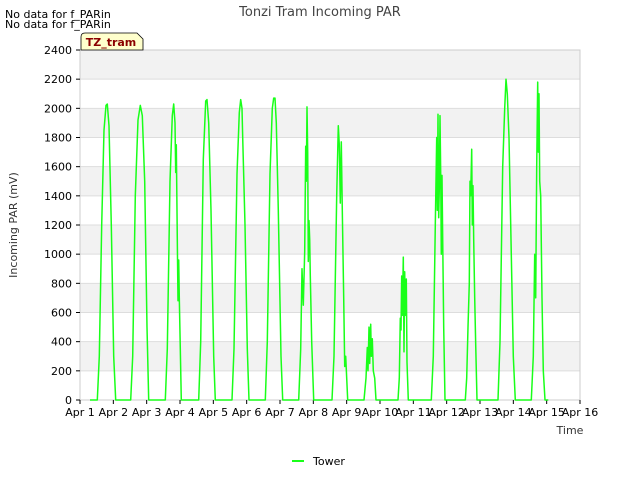 The height and width of the screenshot is (480, 640). Describe the element at coordinates (413, 412) in the screenshot. I see `x-tick-label: Apr 11` at that location.